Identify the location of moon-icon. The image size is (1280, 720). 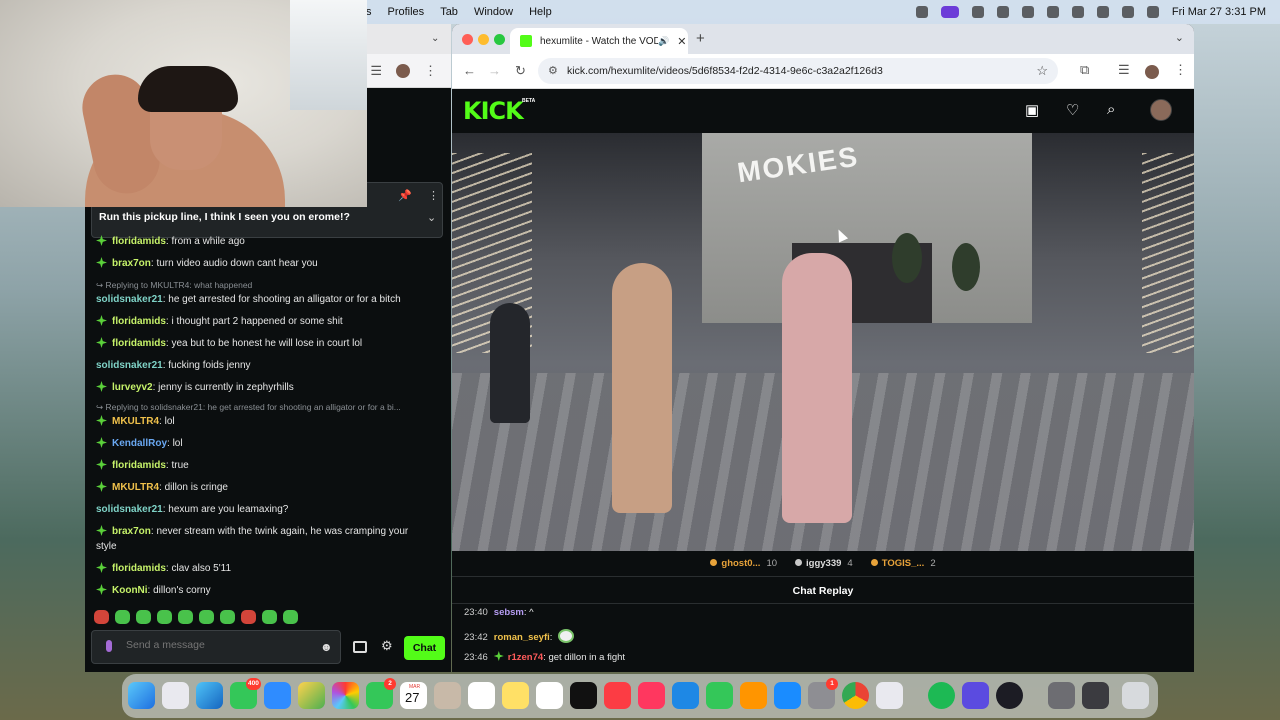
(1002, 12).